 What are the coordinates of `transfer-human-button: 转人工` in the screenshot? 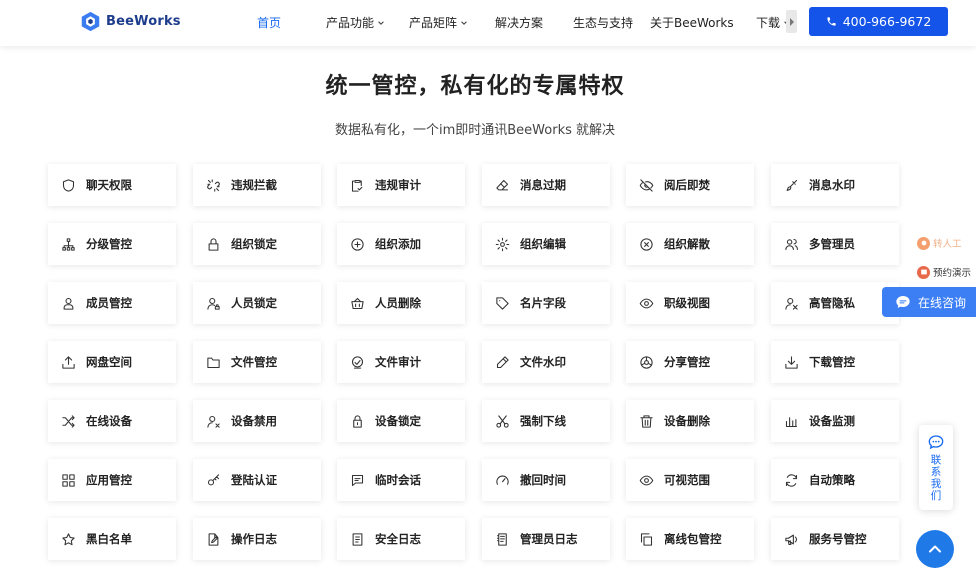 It's located at (938, 243).